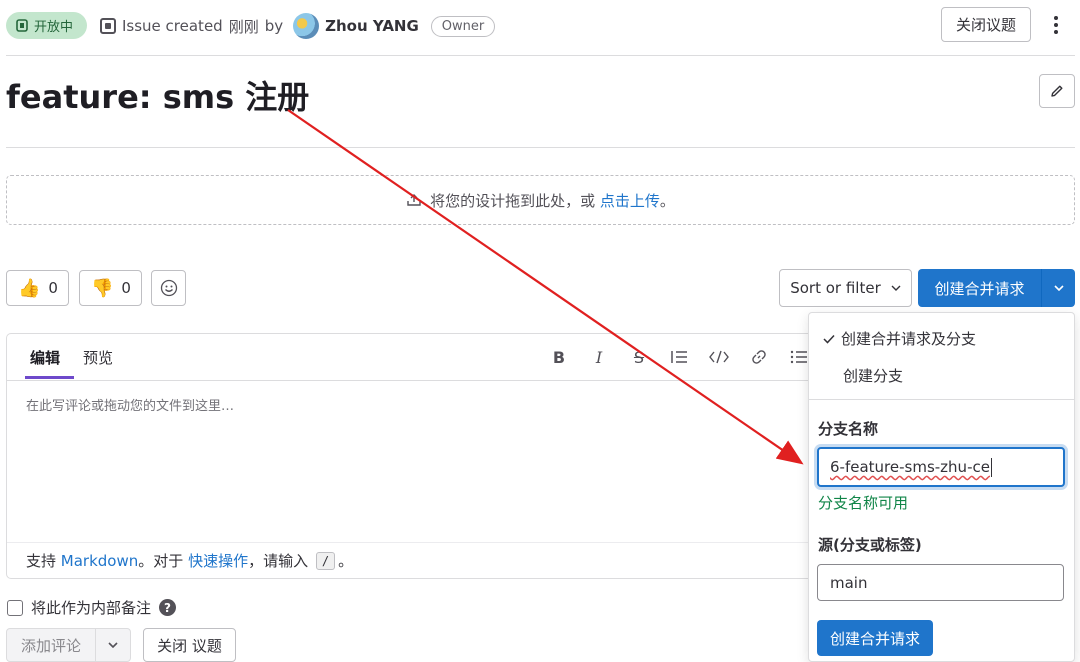 Image resolution: width=1080 pixels, height=662 pixels. Describe the element at coordinates (863, 503) in the screenshot. I see `branch-valid-message: 分支名称可用` at that location.